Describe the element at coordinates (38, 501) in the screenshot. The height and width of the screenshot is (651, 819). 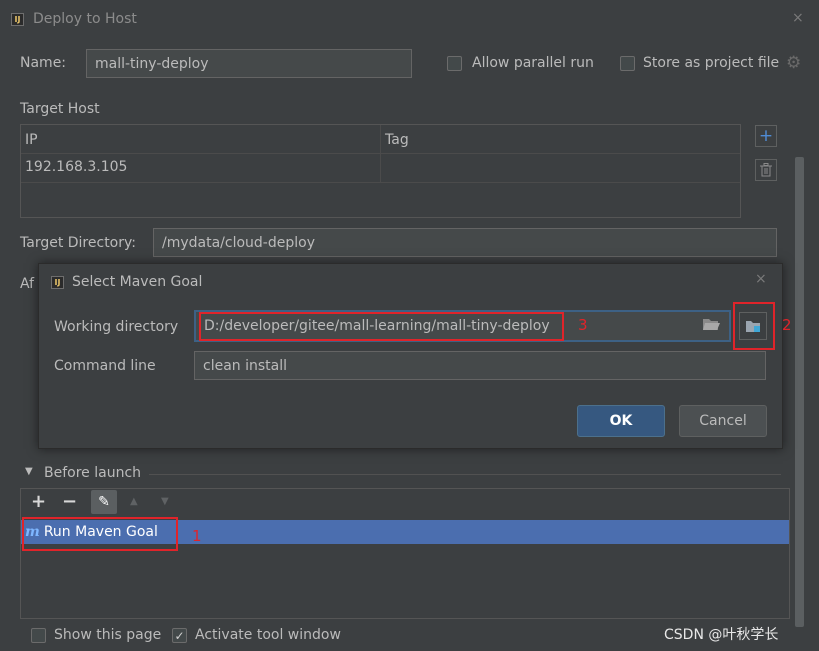
I see `add-task-button: +` at that location.